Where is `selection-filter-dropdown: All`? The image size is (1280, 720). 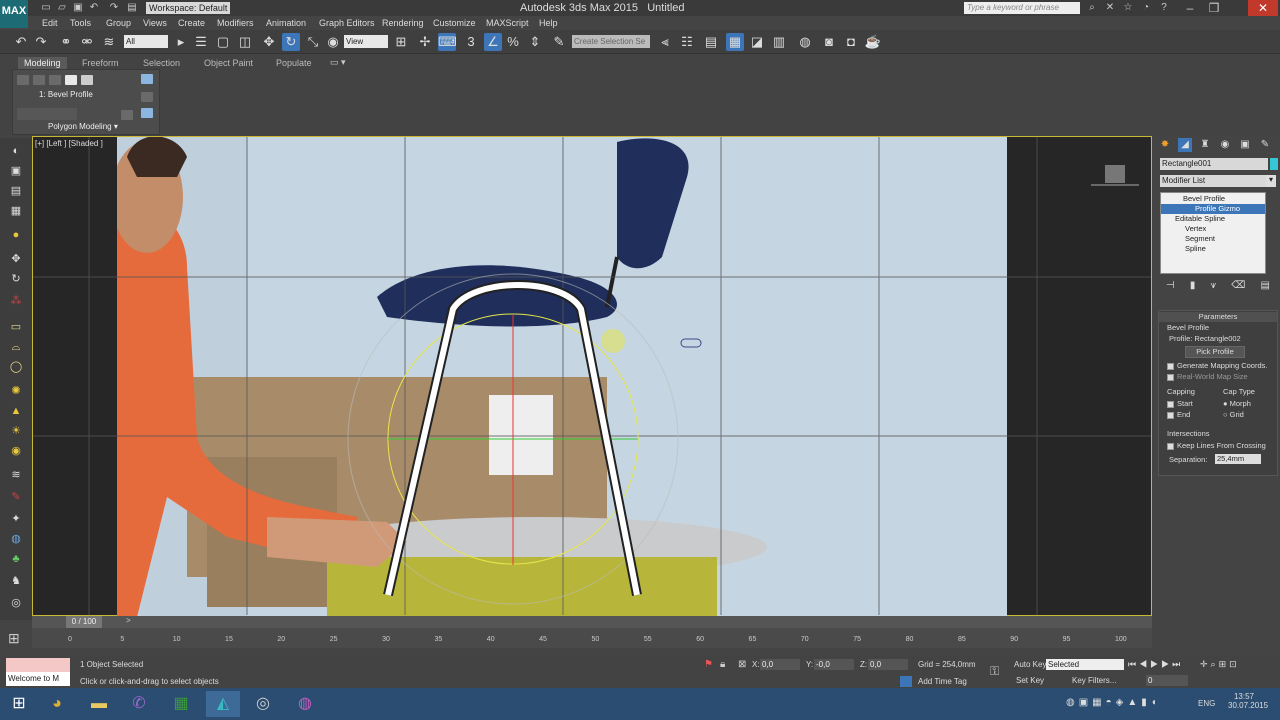
selection-filter-dropdown: All is located at coordinates (146, 41).